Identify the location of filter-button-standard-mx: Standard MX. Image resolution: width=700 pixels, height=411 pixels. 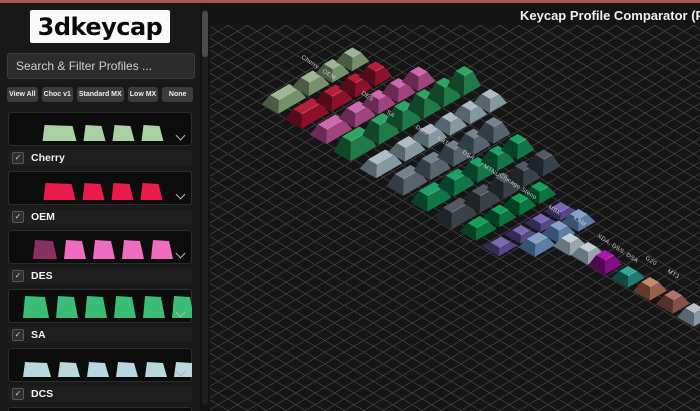
(100, 94).